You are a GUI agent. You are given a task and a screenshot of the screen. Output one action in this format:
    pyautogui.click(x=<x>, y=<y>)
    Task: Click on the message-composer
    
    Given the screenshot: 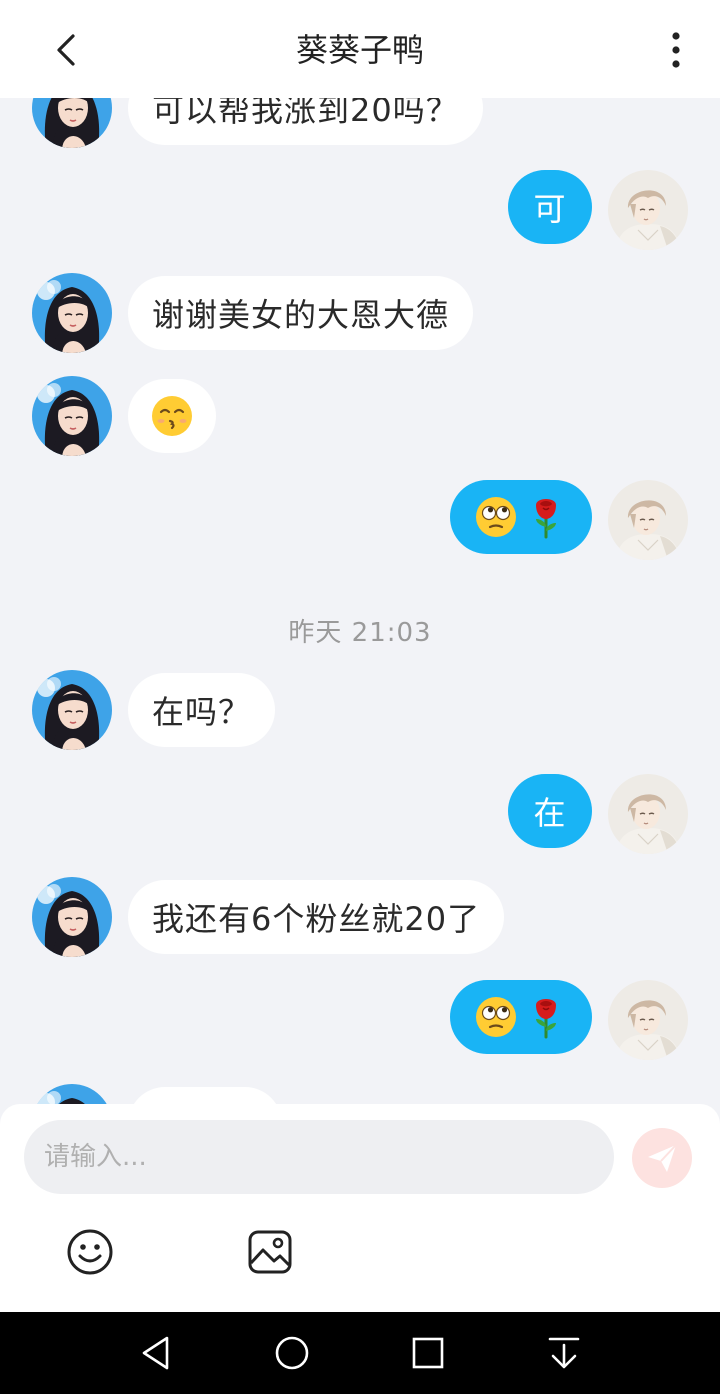 What is the action you would take?
    pyautogui.click(x=360, y=1208)
    